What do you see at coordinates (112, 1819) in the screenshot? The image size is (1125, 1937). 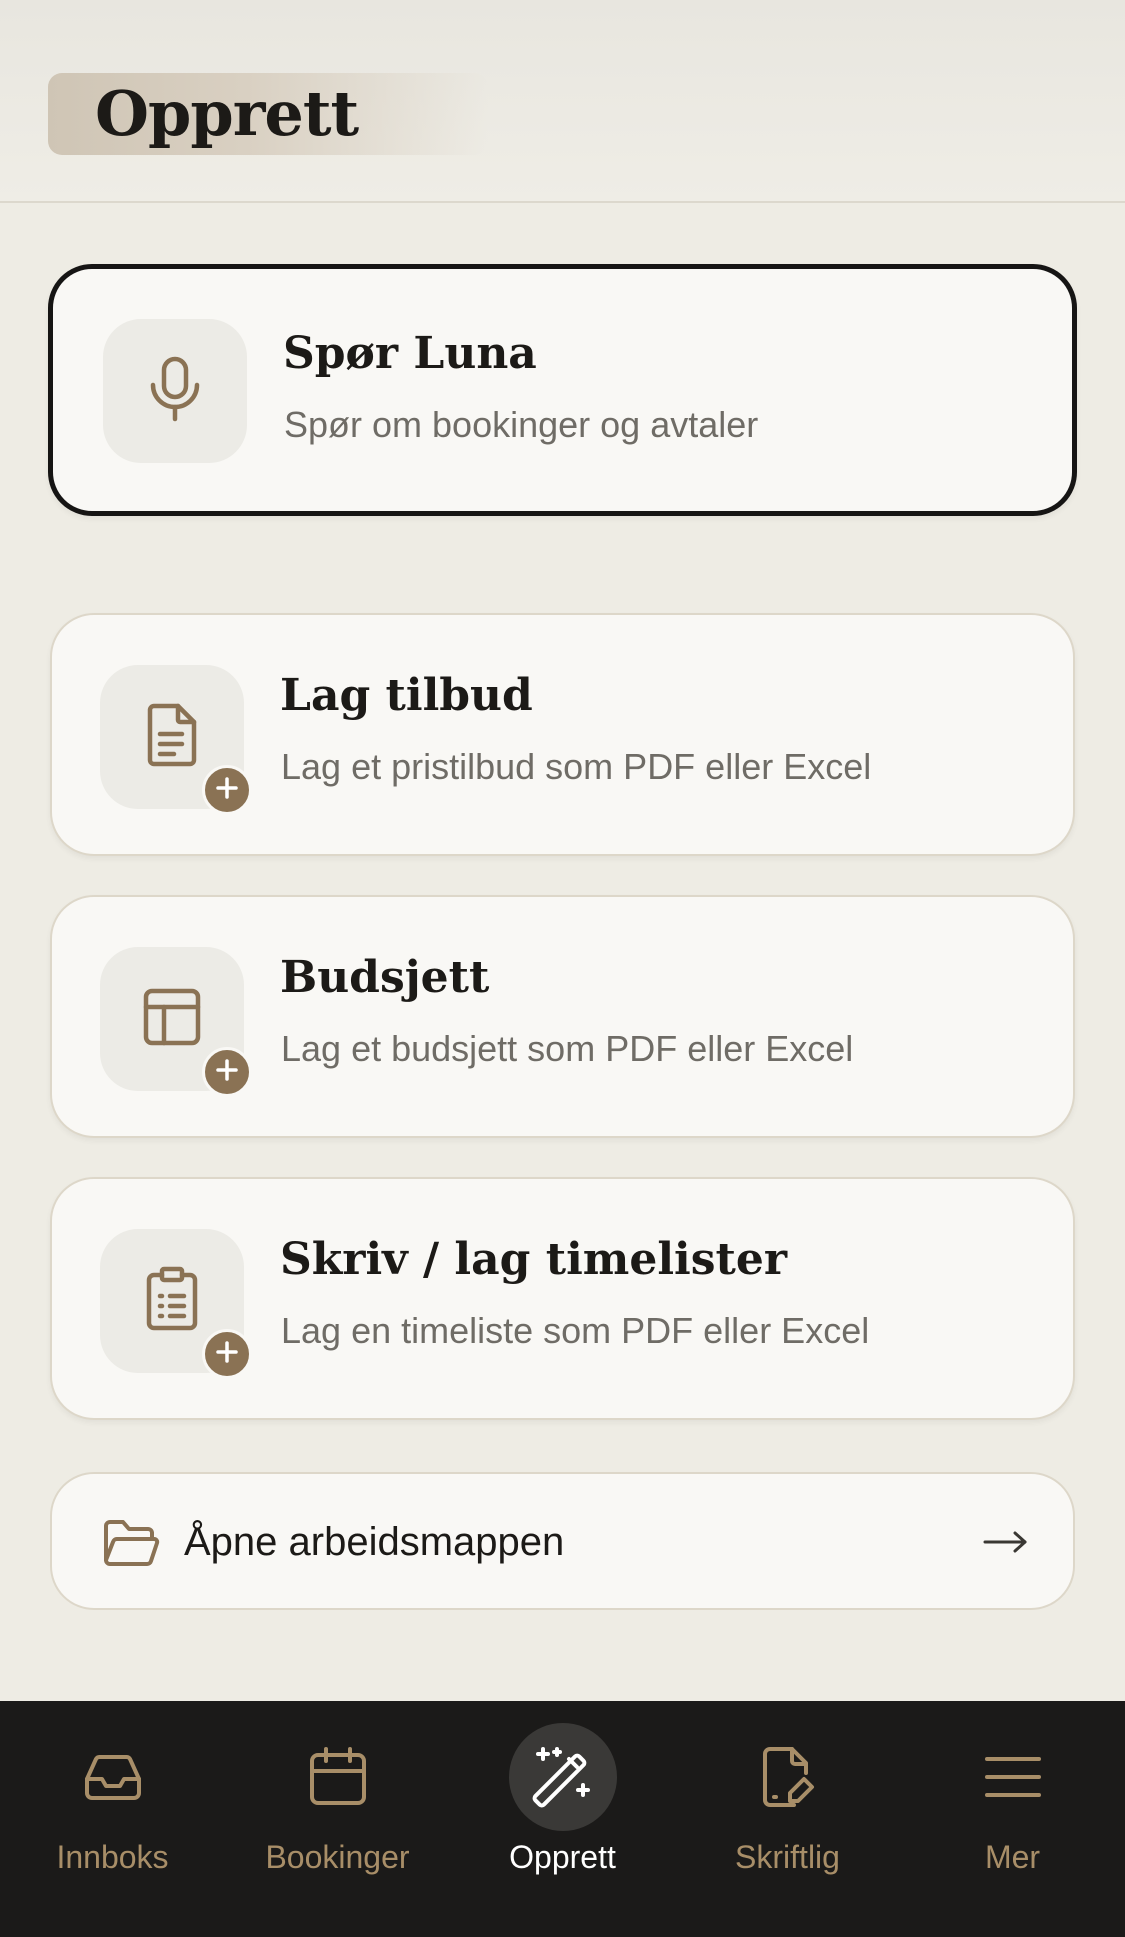 I see `nav-item-inbox: Innboks` at bounding box center [112, 1819].